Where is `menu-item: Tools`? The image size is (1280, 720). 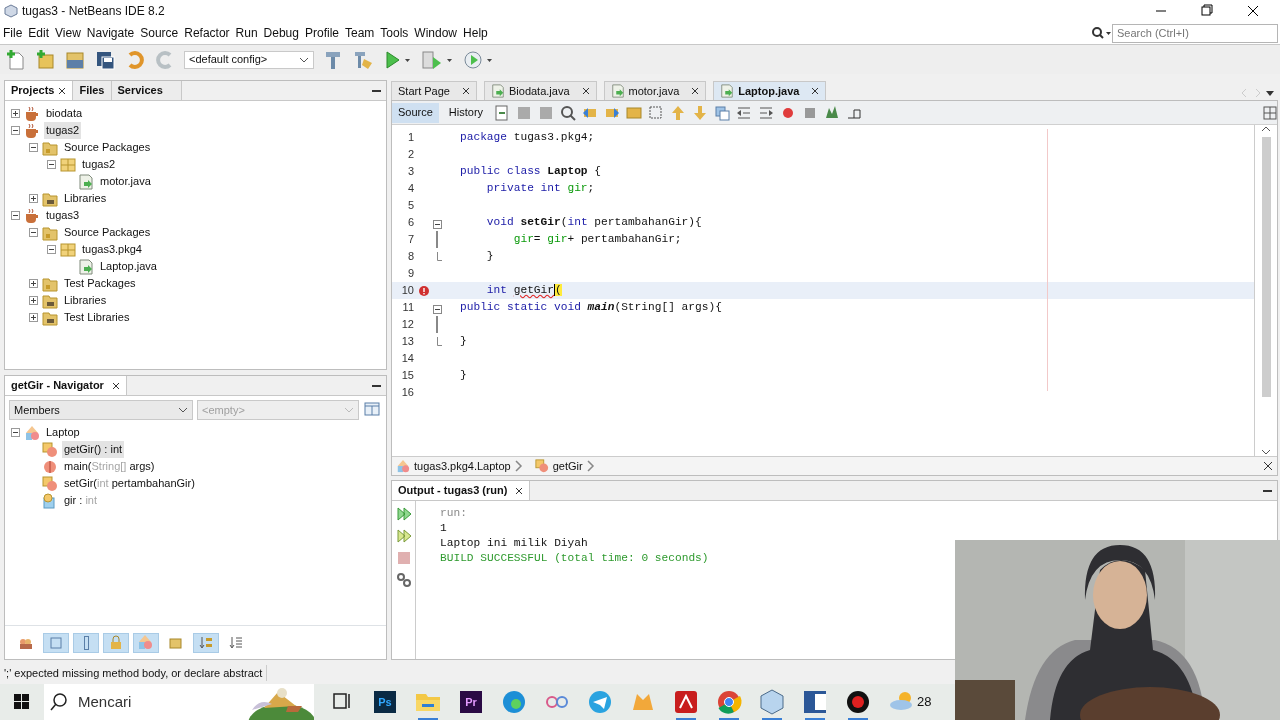 menu-item: Tools is located at coordinates (394, 33).